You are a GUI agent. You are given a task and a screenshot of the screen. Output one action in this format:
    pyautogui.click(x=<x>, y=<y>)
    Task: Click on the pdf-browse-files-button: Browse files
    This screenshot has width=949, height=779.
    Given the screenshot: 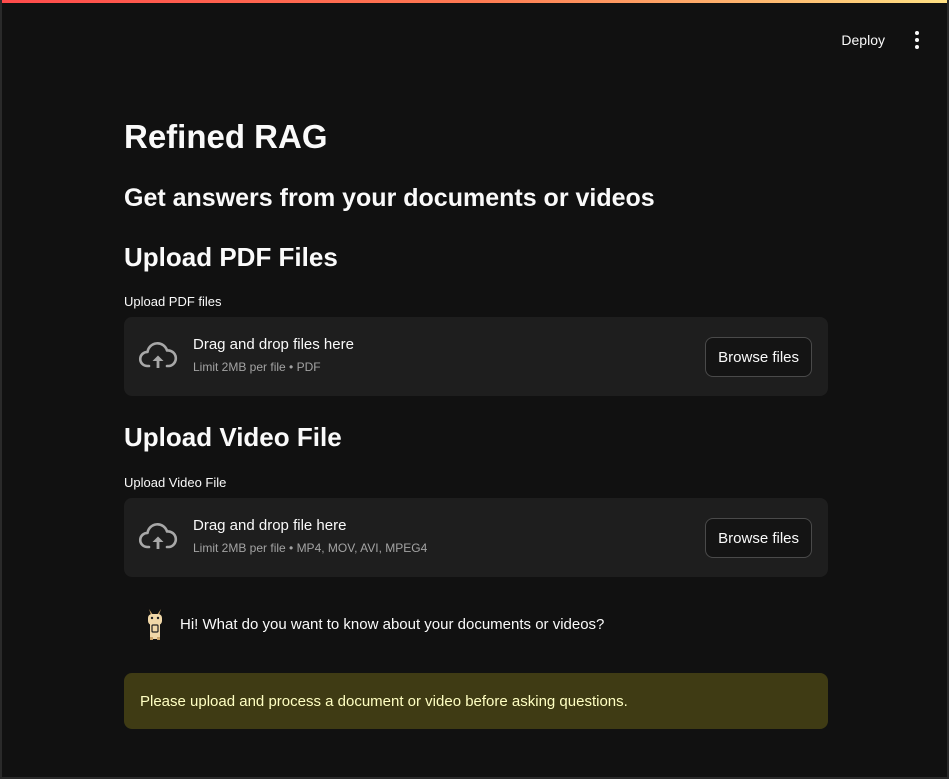 What is the action you would take?
    pyautogui.click(x=758, y=357)
    